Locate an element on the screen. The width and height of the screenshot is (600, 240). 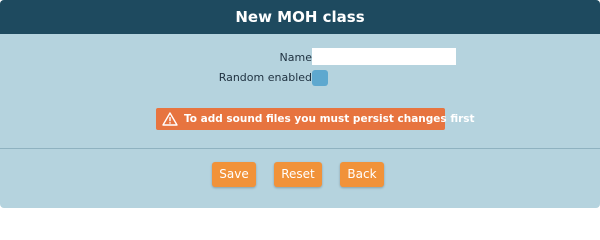
back-button: Back is located at coordinates (362, 174).